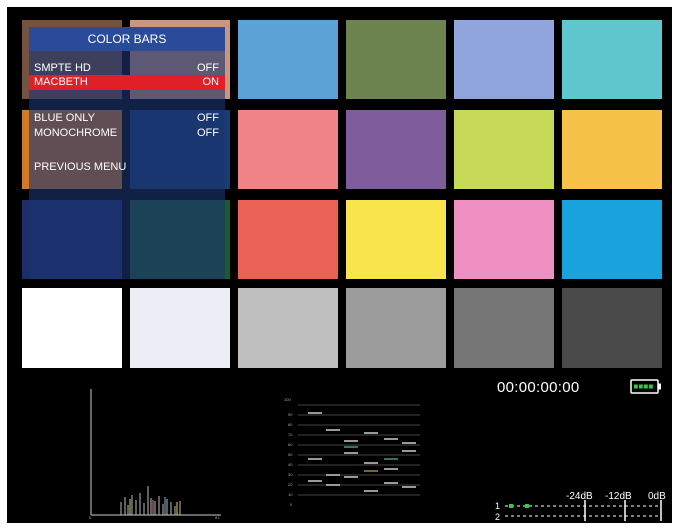 Image resolution: width=679 pixels, height=530 pixels. Describe the element at coordinates (76, 133) in the screenshot. I see `menu-item-label: MONOCHROME` at that location.